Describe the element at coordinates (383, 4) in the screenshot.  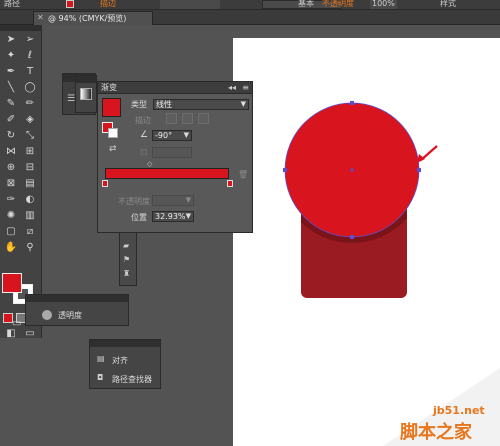
I see `opacity-value: 100%` at that location.